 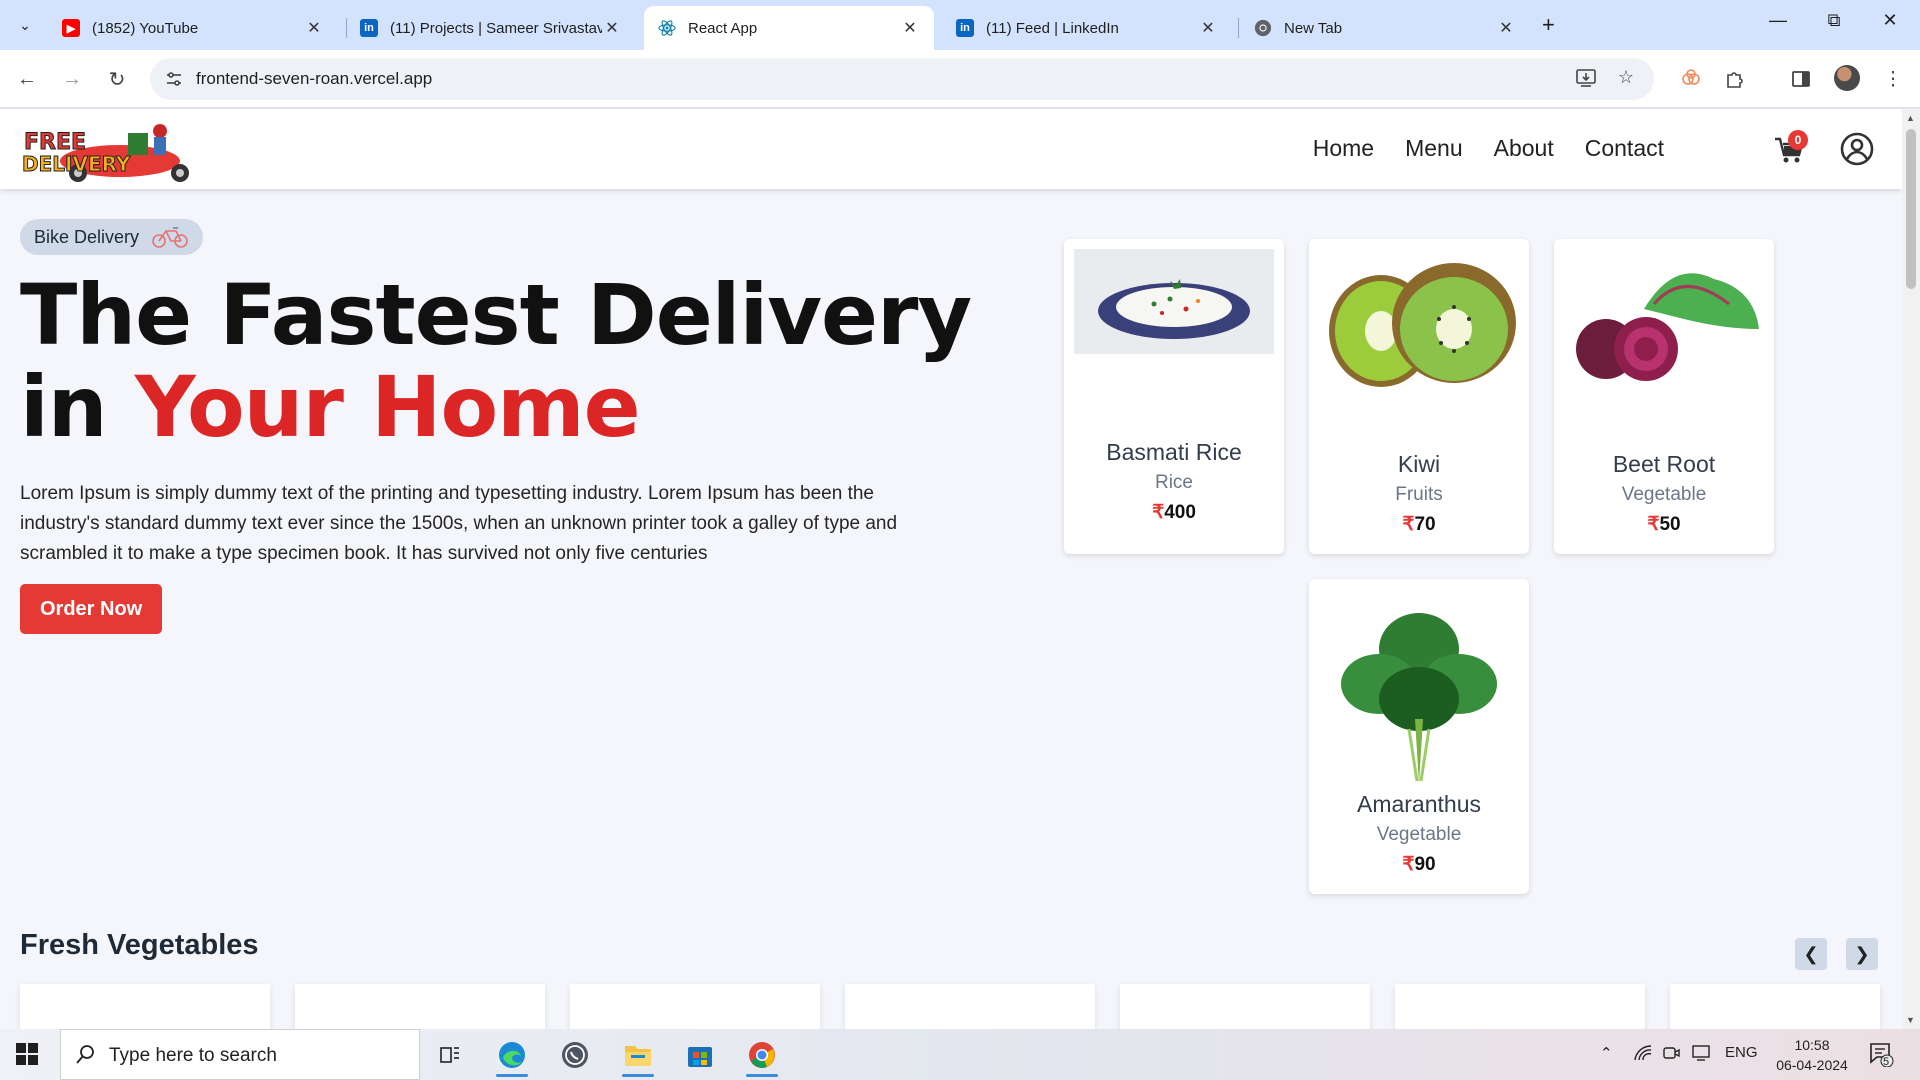 I want to click on carousel-next-button: ❯, so click(x=1862, y=954).